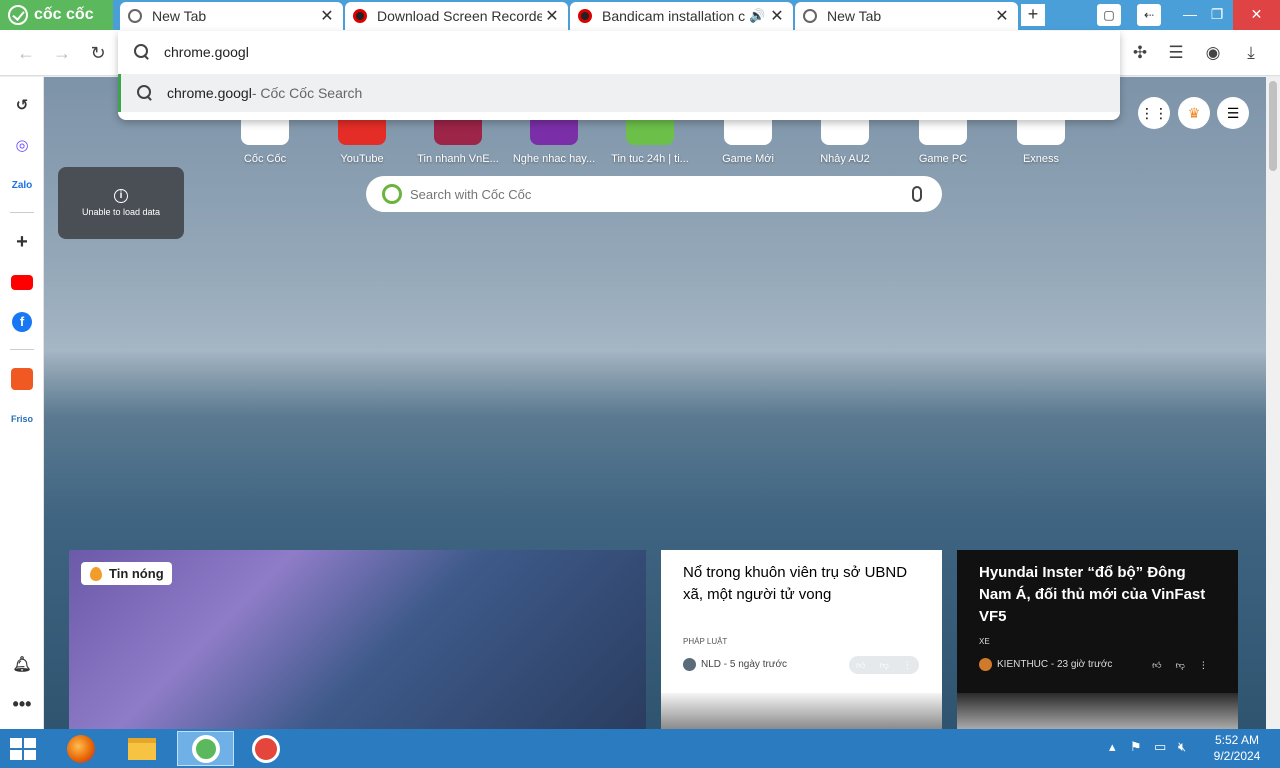 The width and height of the screenshot is (1280, 768). I want to click on tile-label: Game PC, so click(943, 159).